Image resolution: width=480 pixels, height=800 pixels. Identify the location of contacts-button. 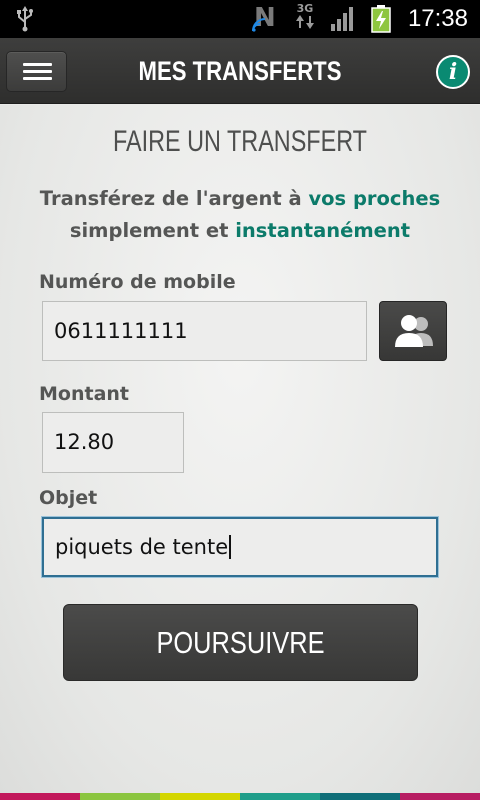
(413, 331).